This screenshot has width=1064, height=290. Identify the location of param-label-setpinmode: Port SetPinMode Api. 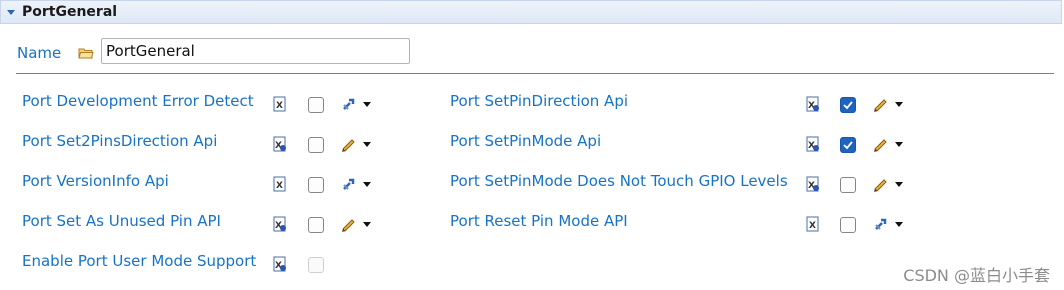
(526, 141).